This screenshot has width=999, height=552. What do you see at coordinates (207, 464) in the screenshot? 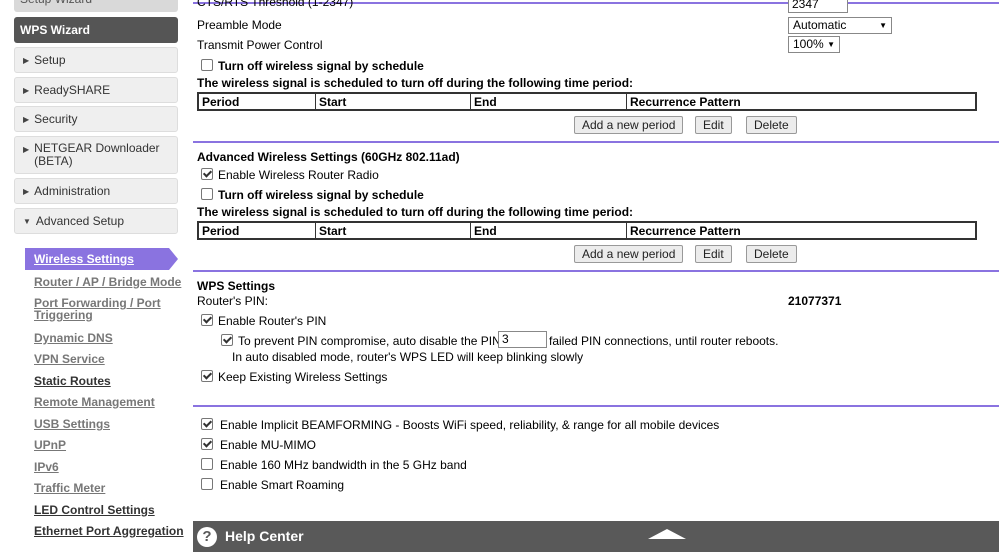
I see `bw160-checkbox` at bounding box center [207, 464].